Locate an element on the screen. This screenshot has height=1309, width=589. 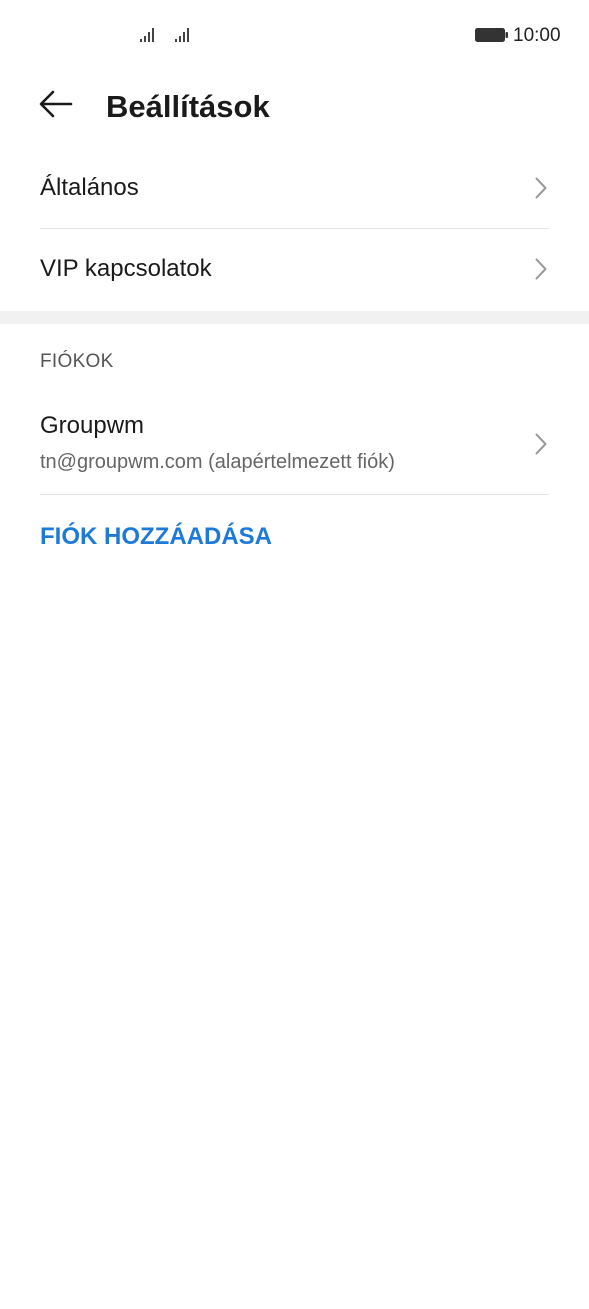
settings-list: Általános VIP kapcsolatok is located at coordinates (294, 228).